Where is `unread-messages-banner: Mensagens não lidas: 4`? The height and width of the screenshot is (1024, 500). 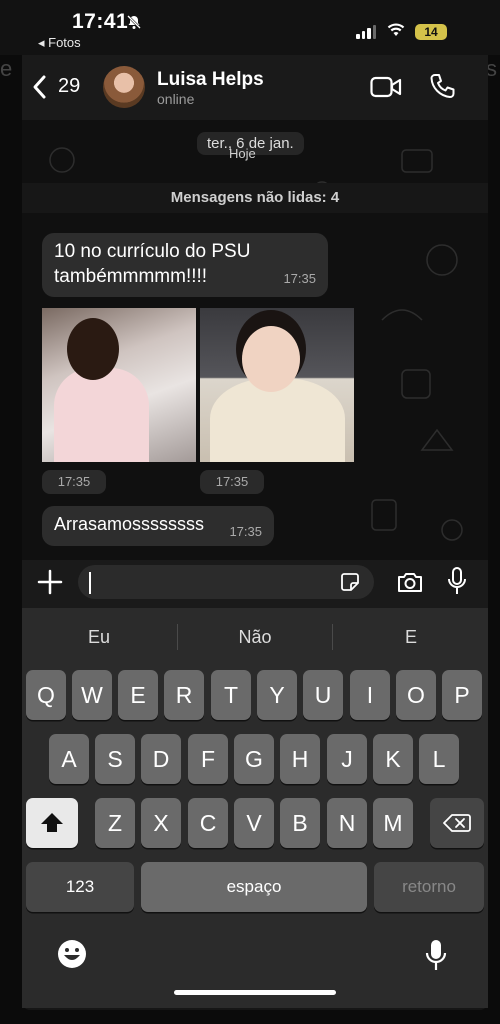
unread-messages-banner: Mensagens não lidas: 4 is located at coordinates (255, 198).